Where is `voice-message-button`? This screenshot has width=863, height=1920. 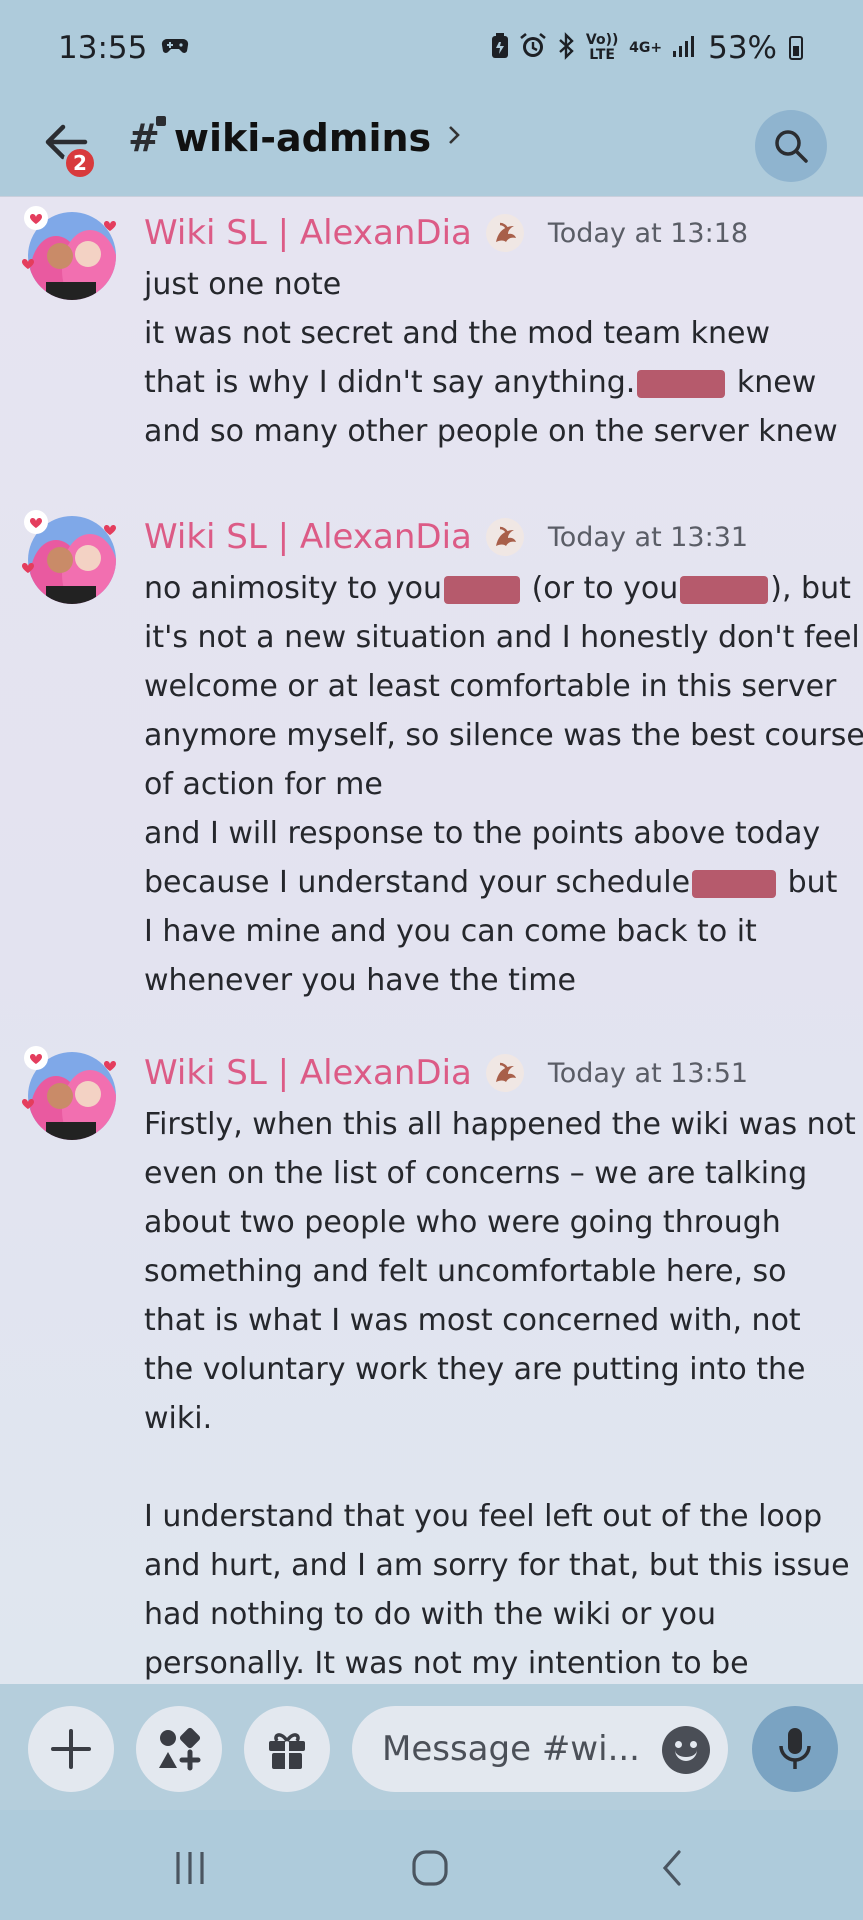 voice-message-button is located at coordinates (795, 1749).